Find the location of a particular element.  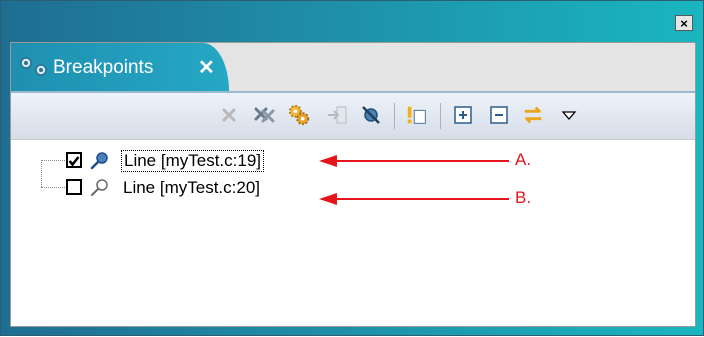

skip-breakpoints-icon is located at coordinates (371, 115).